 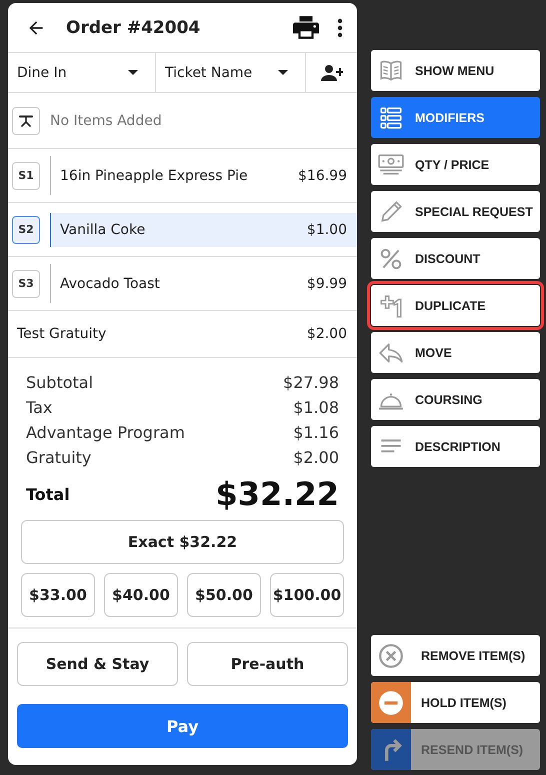 I want to click on quick-amount-button: $40.00, so click(x=141, y=595).